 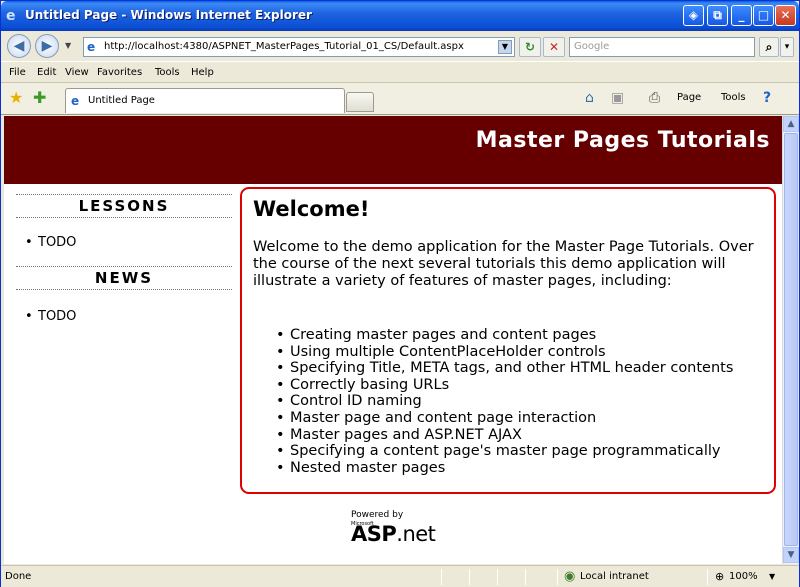 I want to click on zoom-dropdown-icon: ▼, so click(x=772, y=576).